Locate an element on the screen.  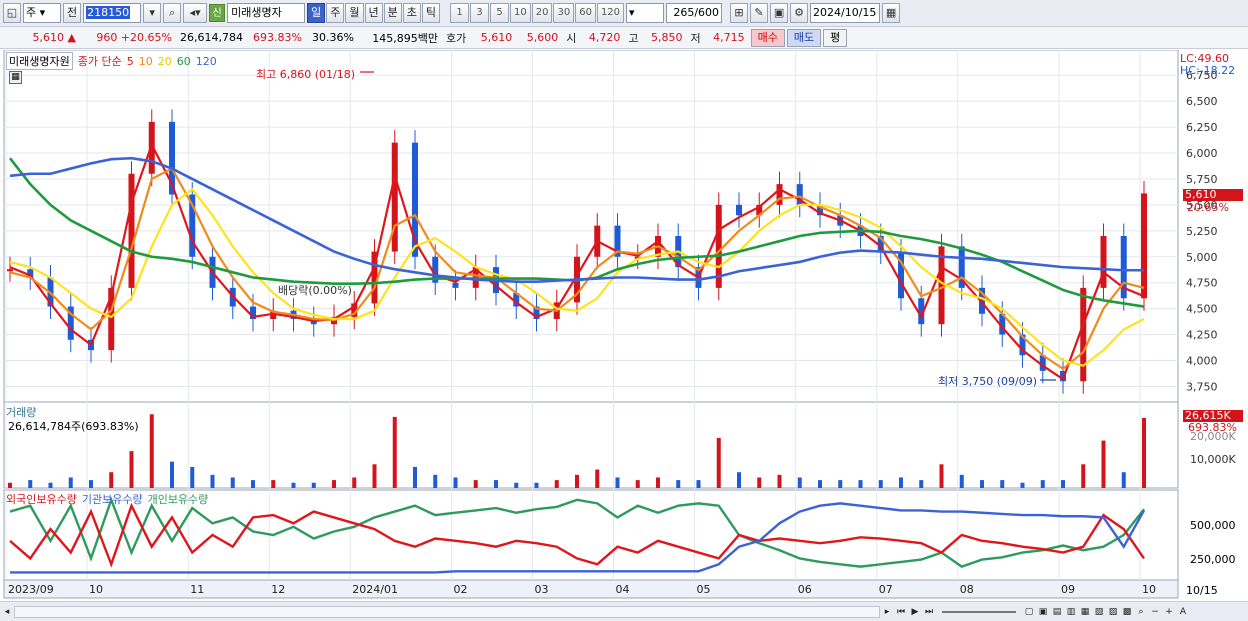
interval-button-6: 60 is located at coordinates (585, 13).